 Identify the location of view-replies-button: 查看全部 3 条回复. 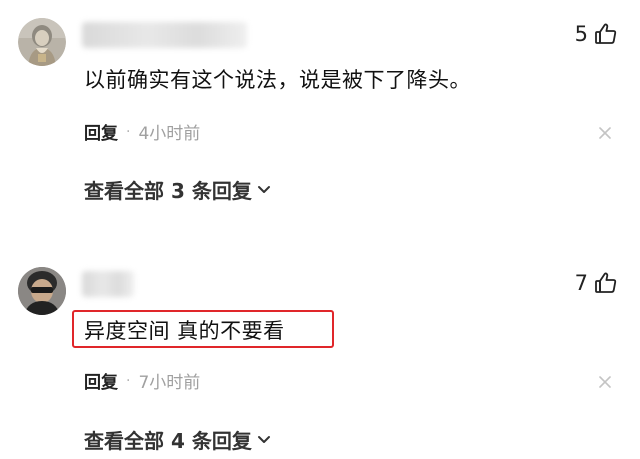
(178, 189).